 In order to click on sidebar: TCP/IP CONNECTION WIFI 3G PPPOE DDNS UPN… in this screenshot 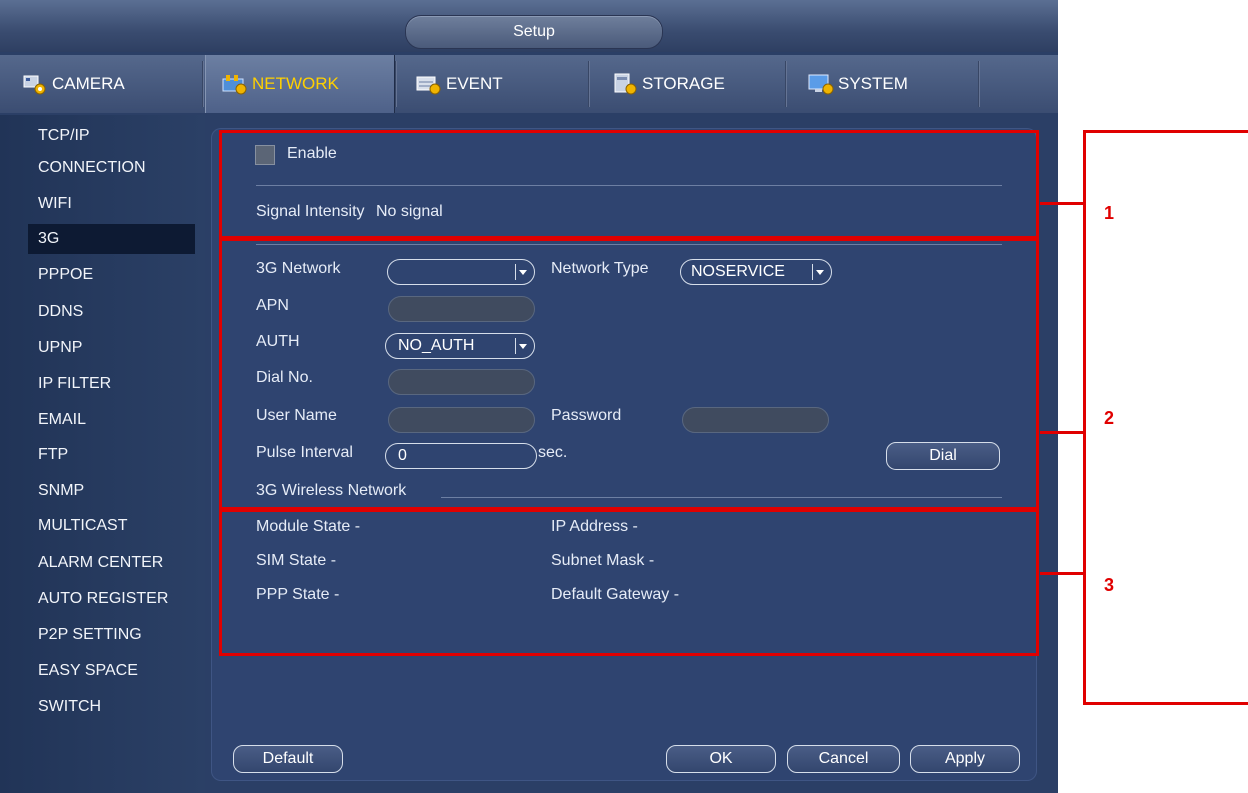, I will do `click(102, 454)`.